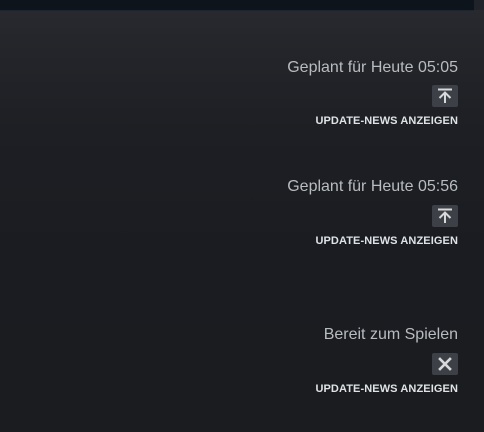 Image resolution: width=484 pixels, height=432 pixels. Describe the element at coordinates (372, 186) in the screenshot. I see `download-status: Geplant für Heute 05:56` at that location.